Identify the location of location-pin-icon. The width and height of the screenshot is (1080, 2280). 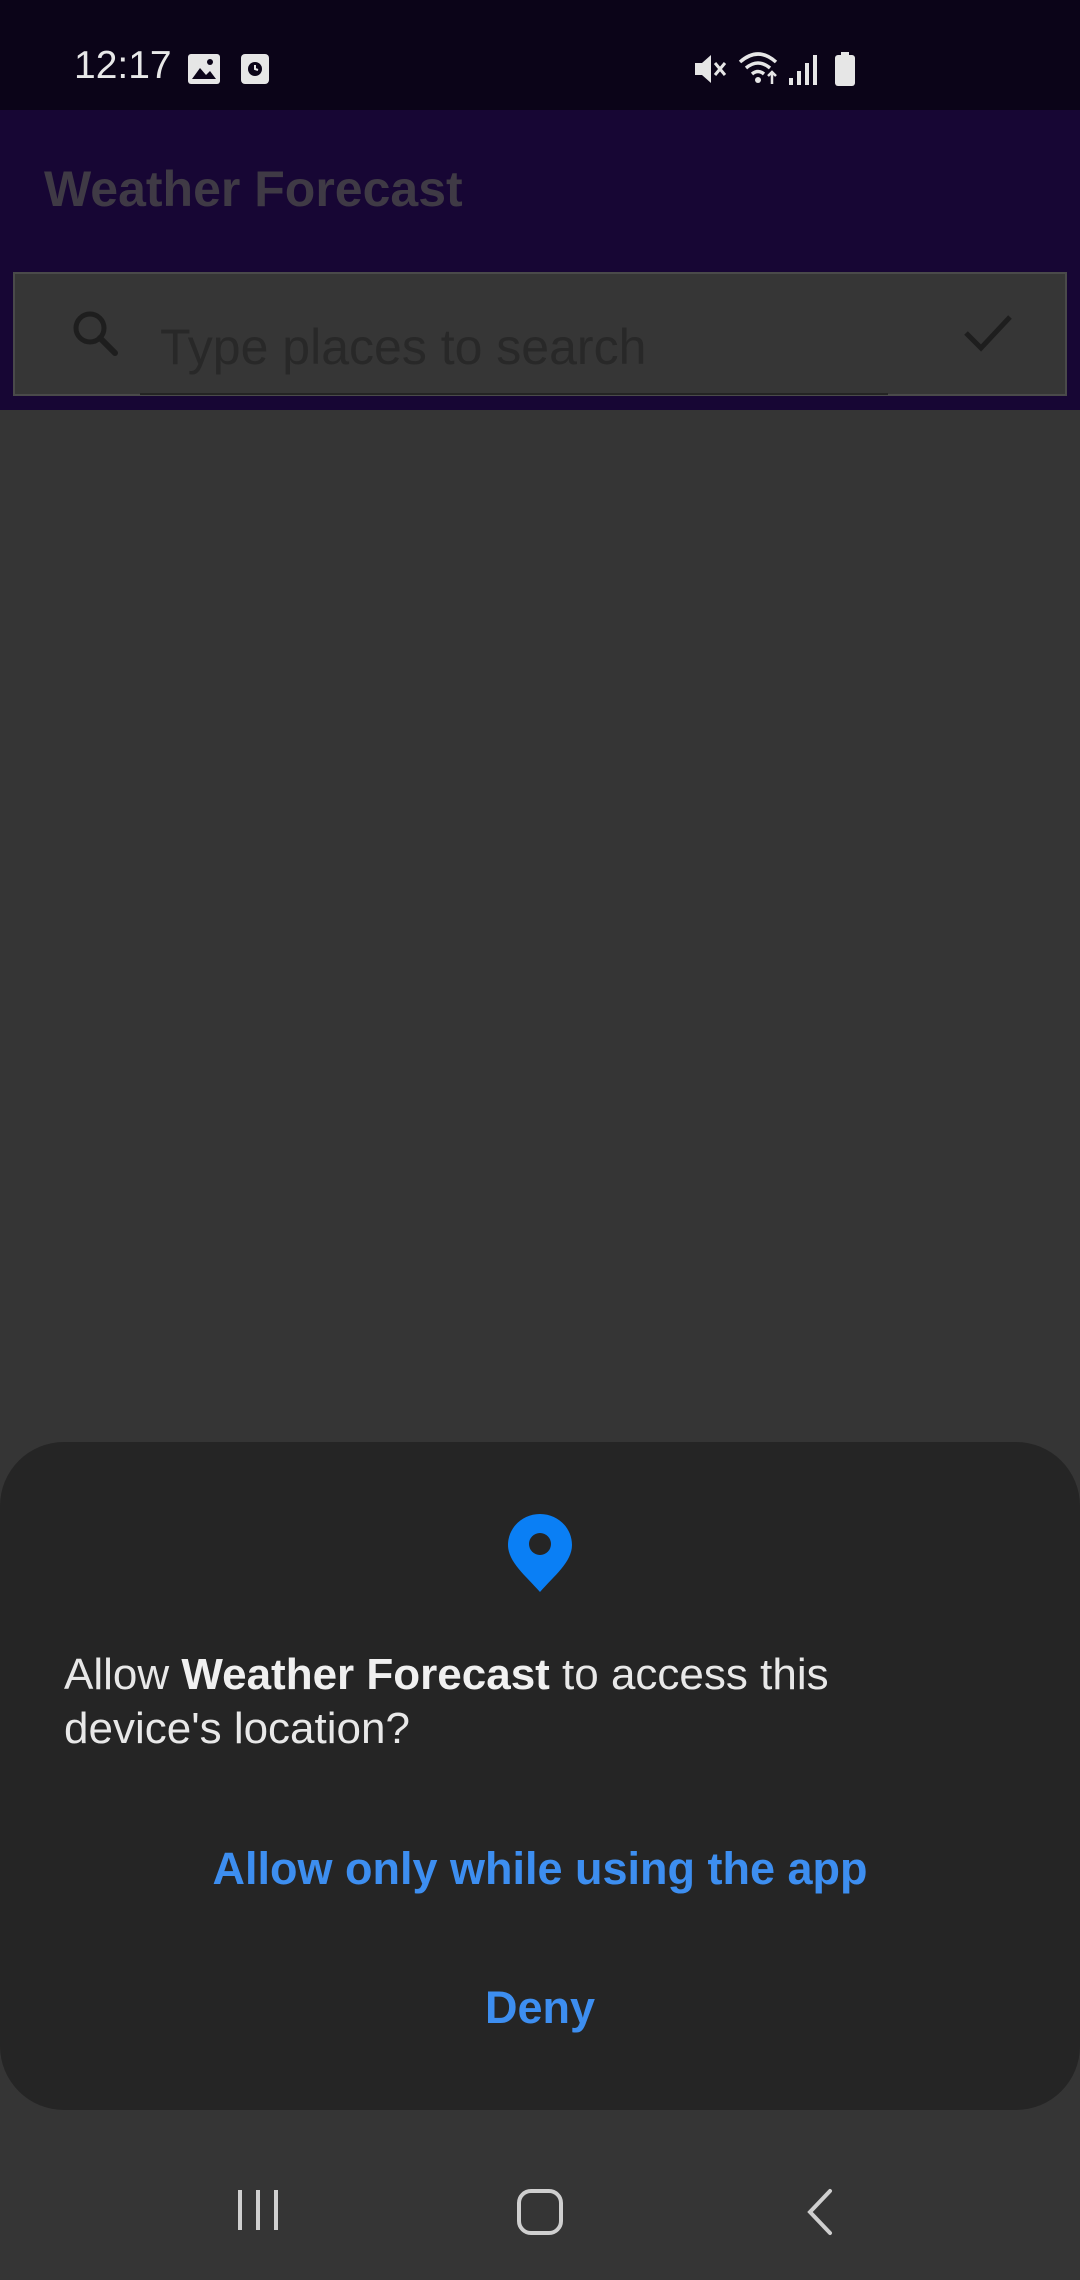
(540, 1555).